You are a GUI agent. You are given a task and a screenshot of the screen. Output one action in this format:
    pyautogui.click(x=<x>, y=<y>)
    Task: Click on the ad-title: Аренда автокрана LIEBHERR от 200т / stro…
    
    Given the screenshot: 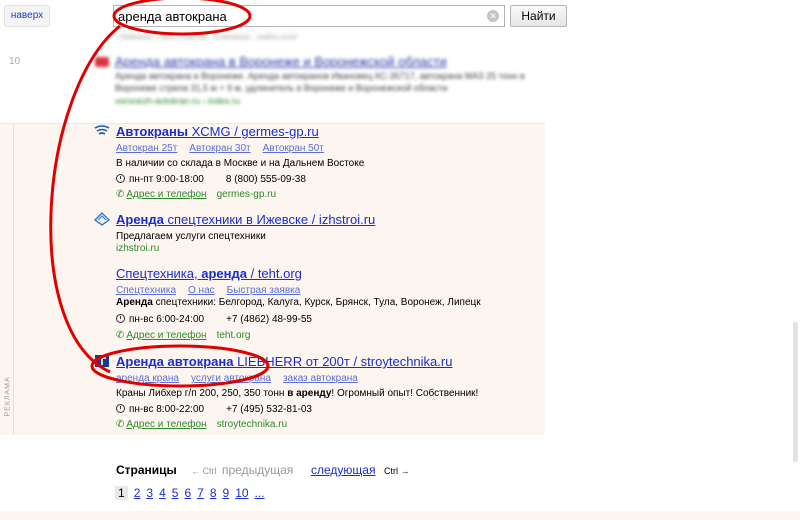 What is the action you would take?
    pyautogui.click(x=284, y=361)
    